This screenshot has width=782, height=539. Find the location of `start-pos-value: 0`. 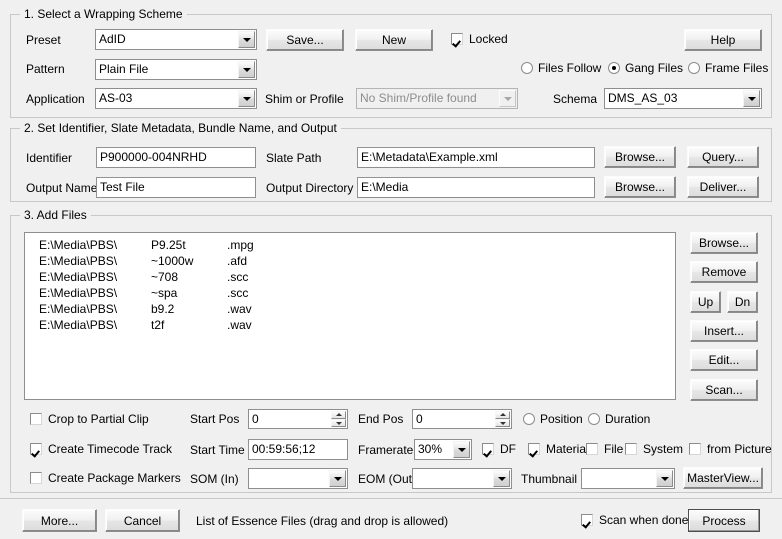

start-pos-value: 0 is located at coordinates (290, 419).